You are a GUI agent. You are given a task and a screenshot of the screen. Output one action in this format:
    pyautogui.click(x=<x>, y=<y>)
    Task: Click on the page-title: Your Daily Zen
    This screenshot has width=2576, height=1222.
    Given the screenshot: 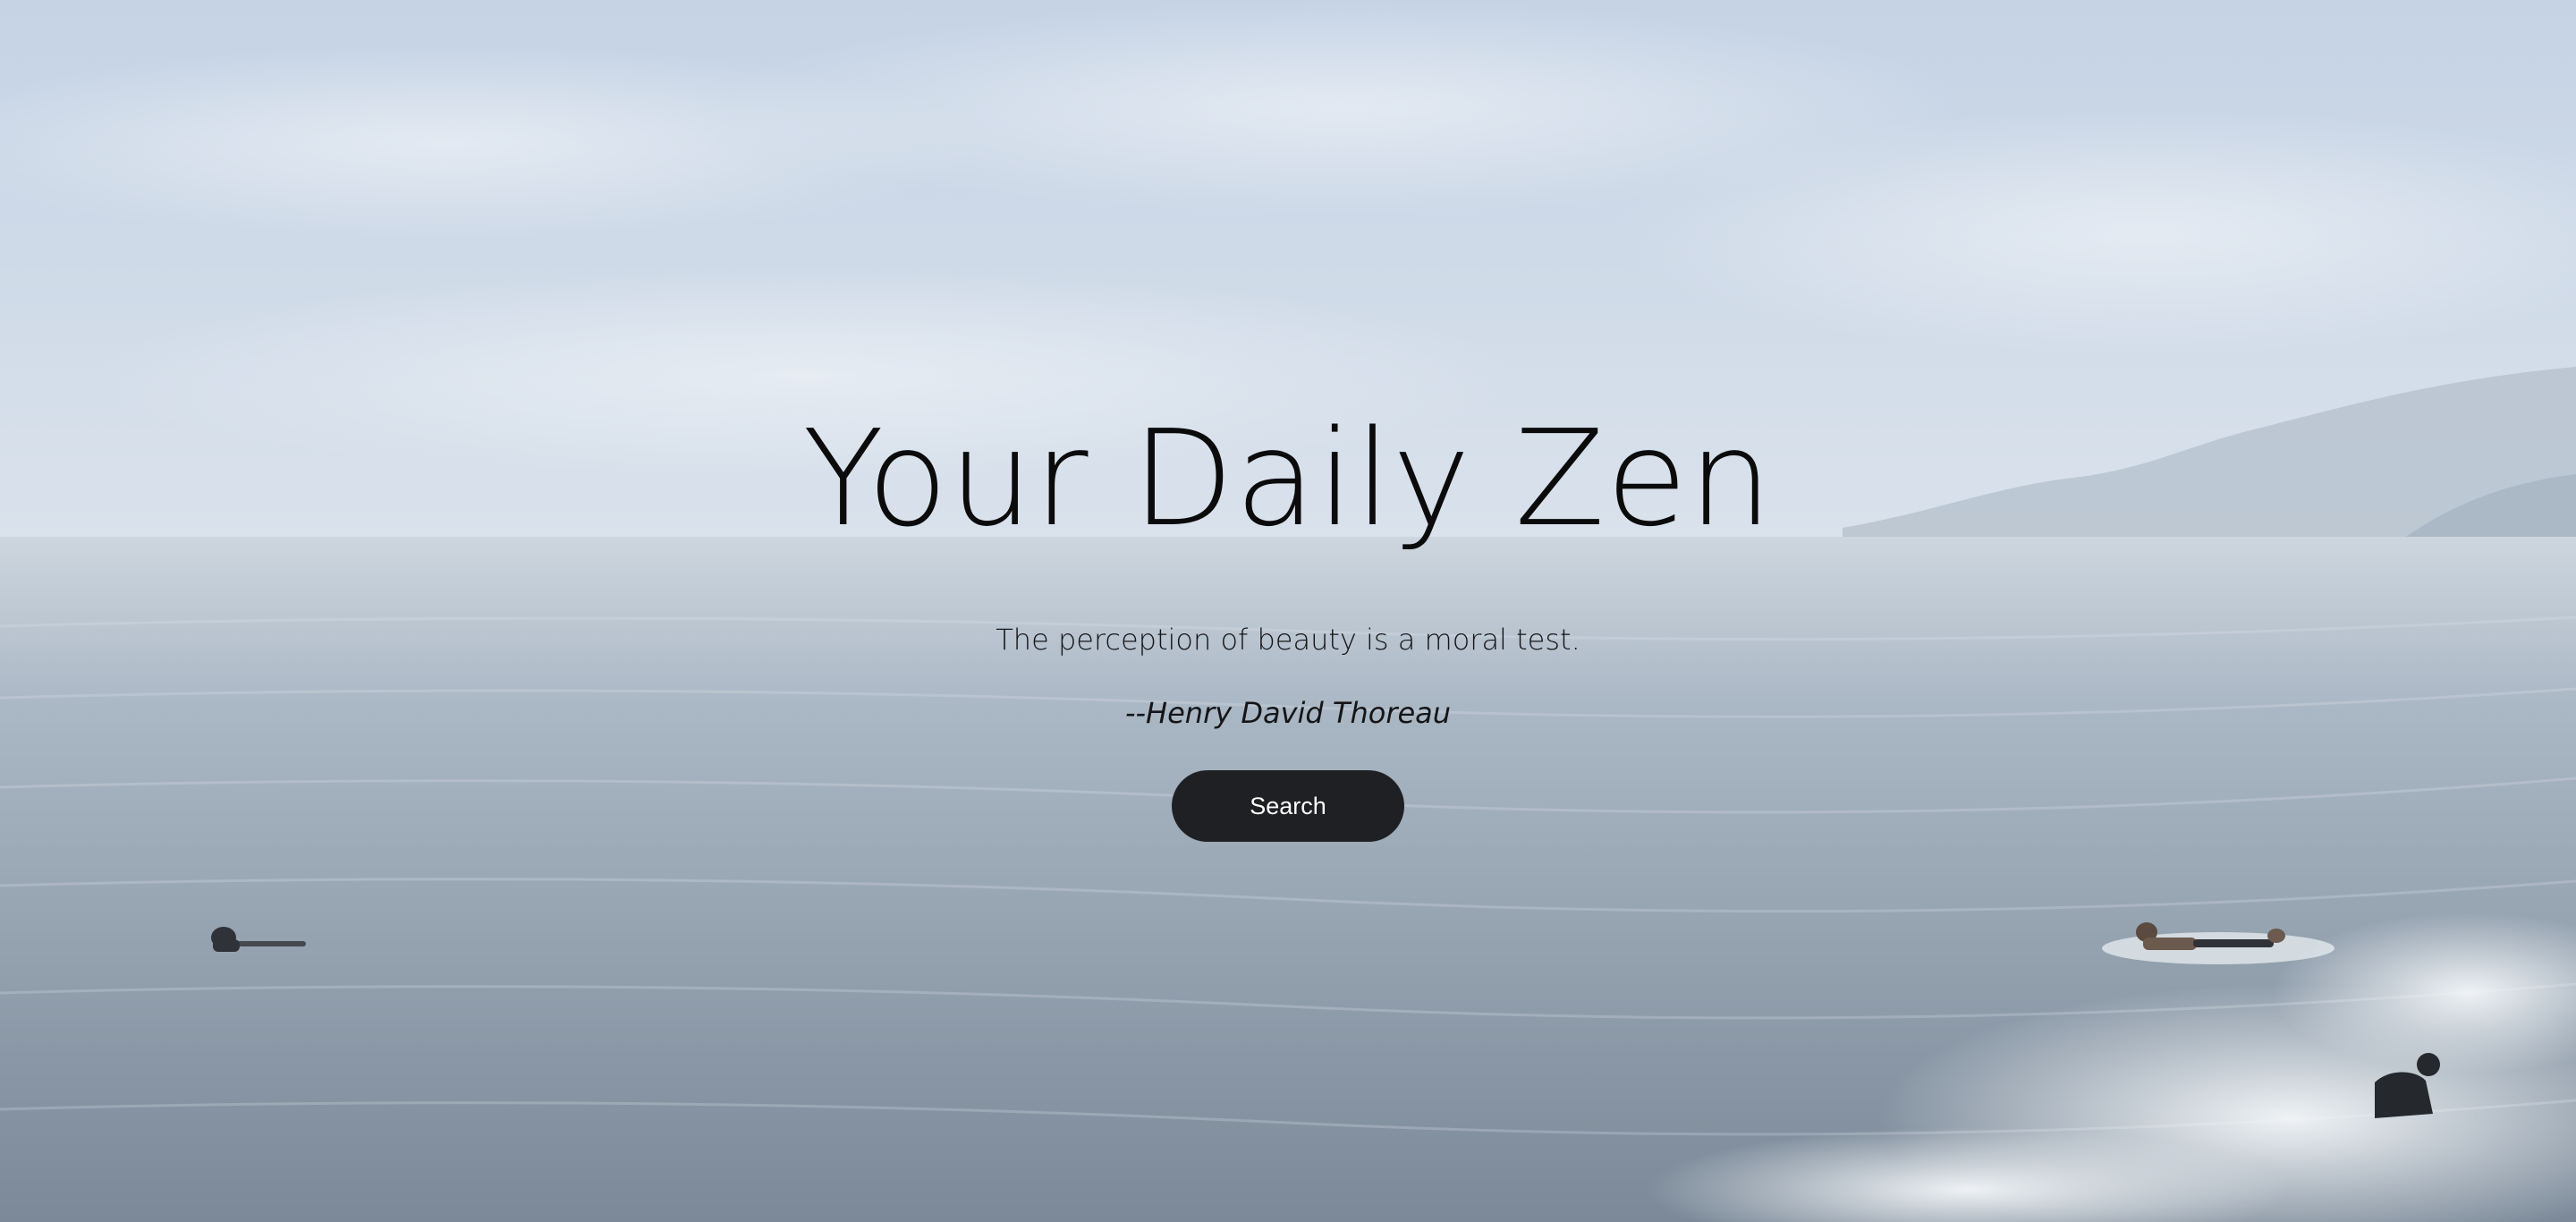 What is the action you would take?
    pyautogui.click(x=1288, y=479)
    